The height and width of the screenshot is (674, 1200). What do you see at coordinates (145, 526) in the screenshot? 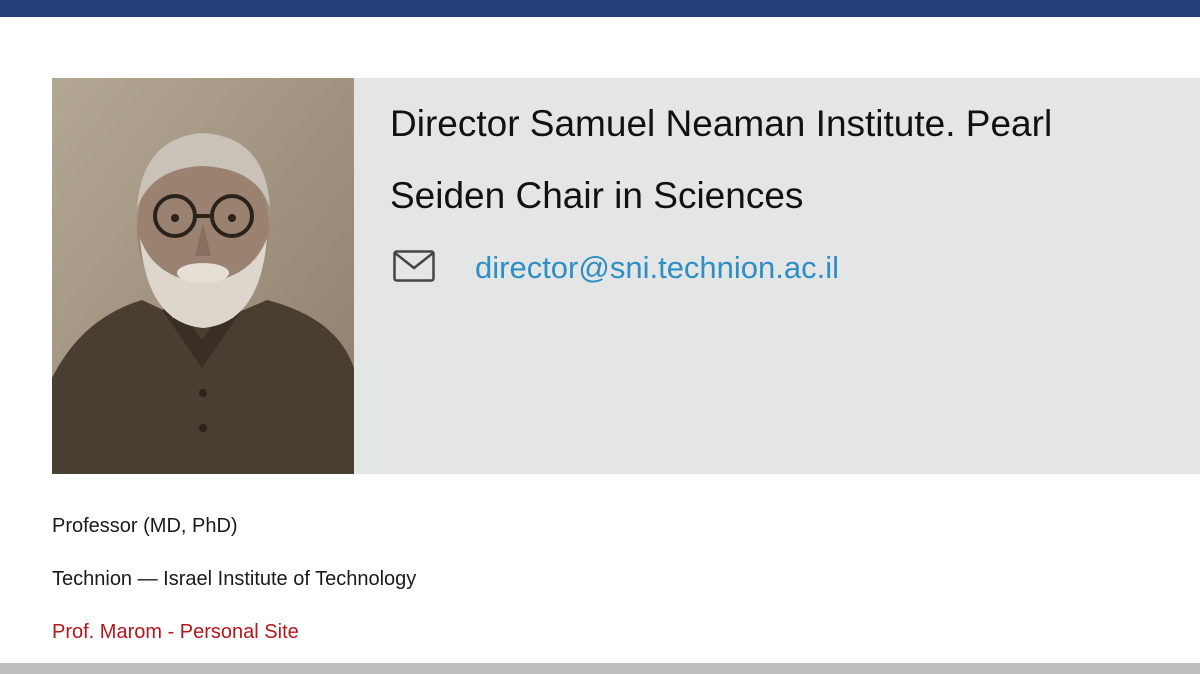
I see `degree-text: Professor (MD, PhD)` at bounding box center [145, 526].